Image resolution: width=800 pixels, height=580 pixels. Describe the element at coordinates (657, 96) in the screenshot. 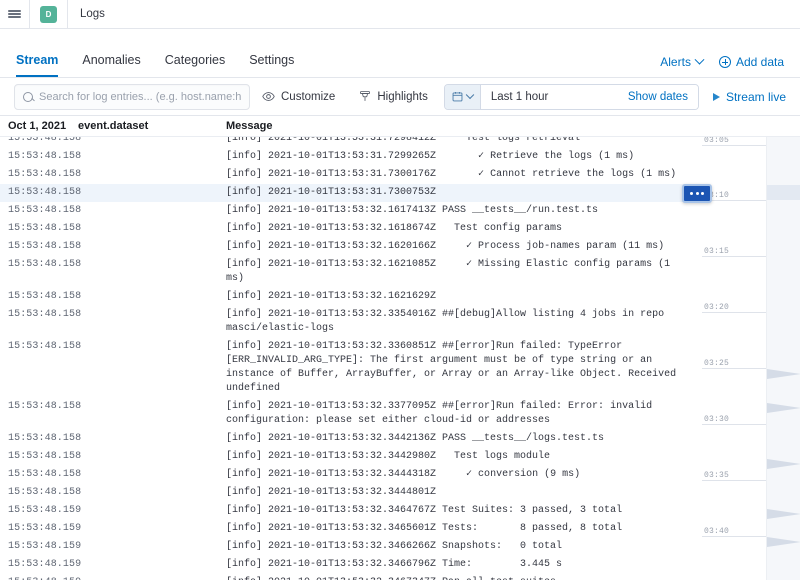

I see `show-dates-button: Show dates` at that location.